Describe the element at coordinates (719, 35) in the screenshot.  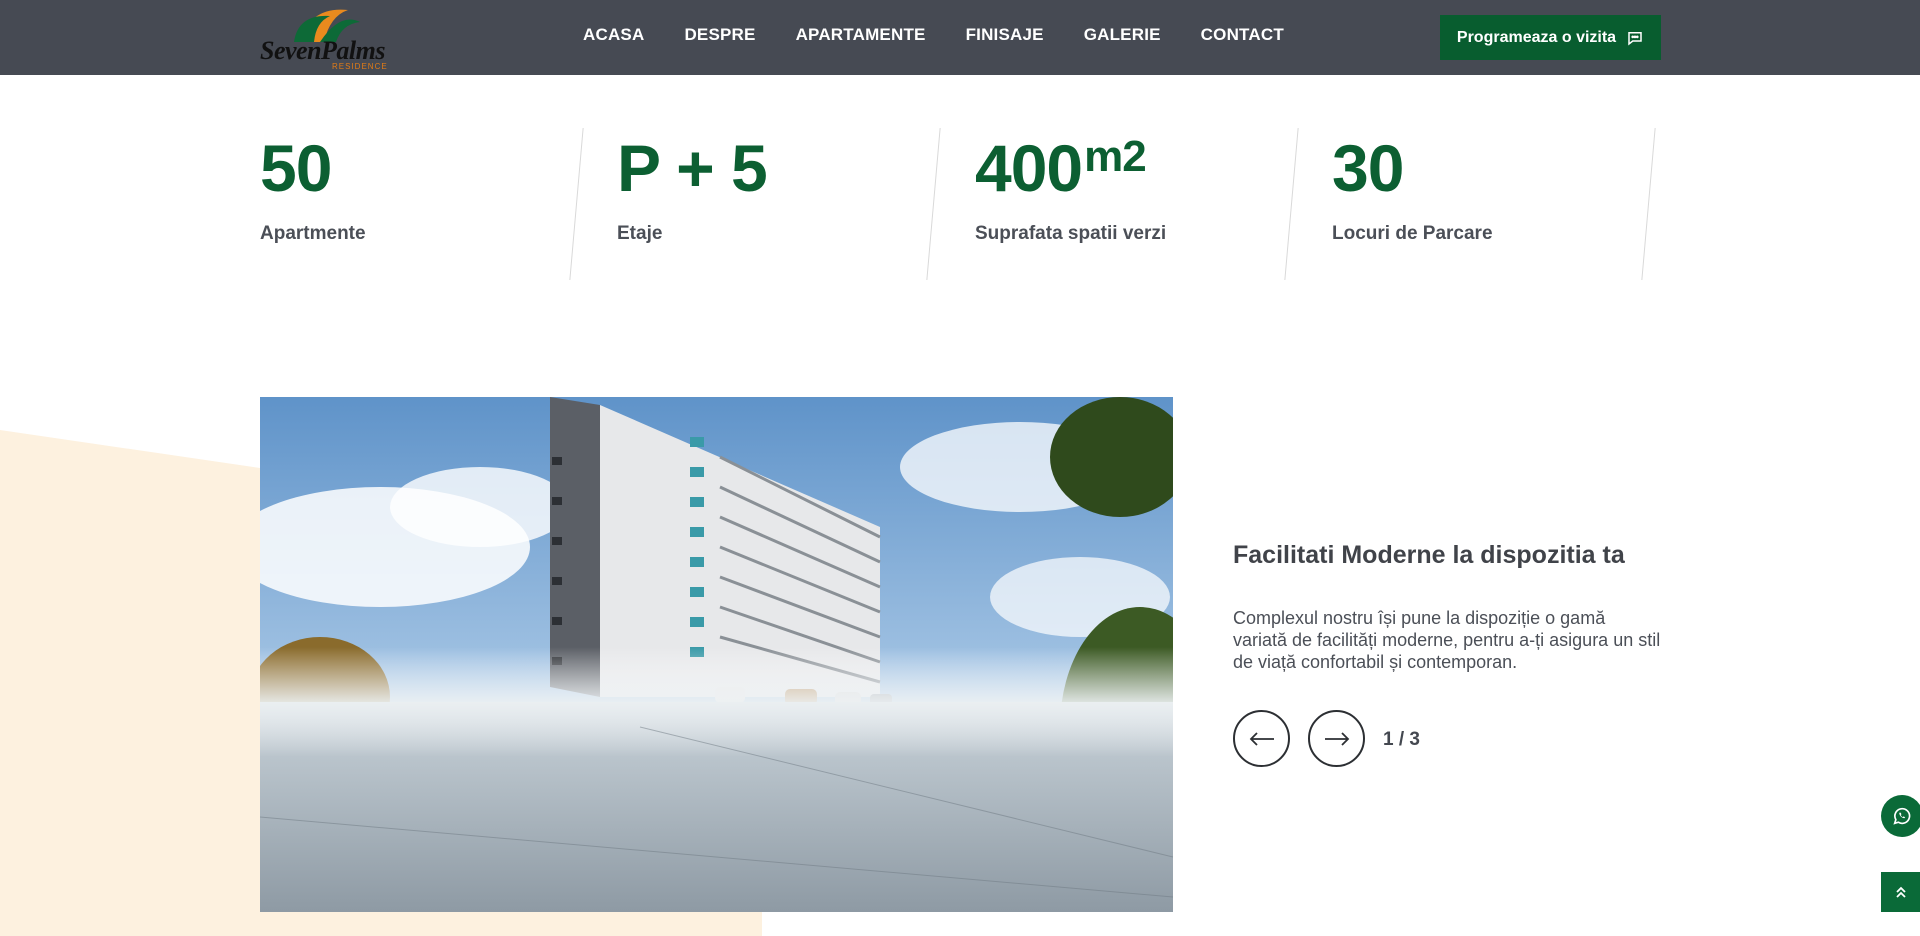
I see `nav-despre: DESPRE` at that location.